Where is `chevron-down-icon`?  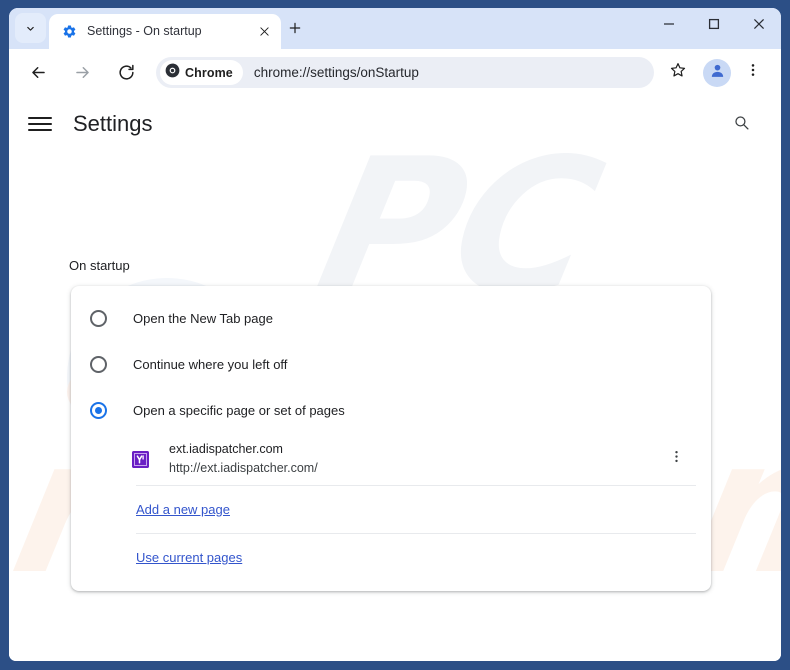 chevron-down-icon is located at coordinates (30, 28).